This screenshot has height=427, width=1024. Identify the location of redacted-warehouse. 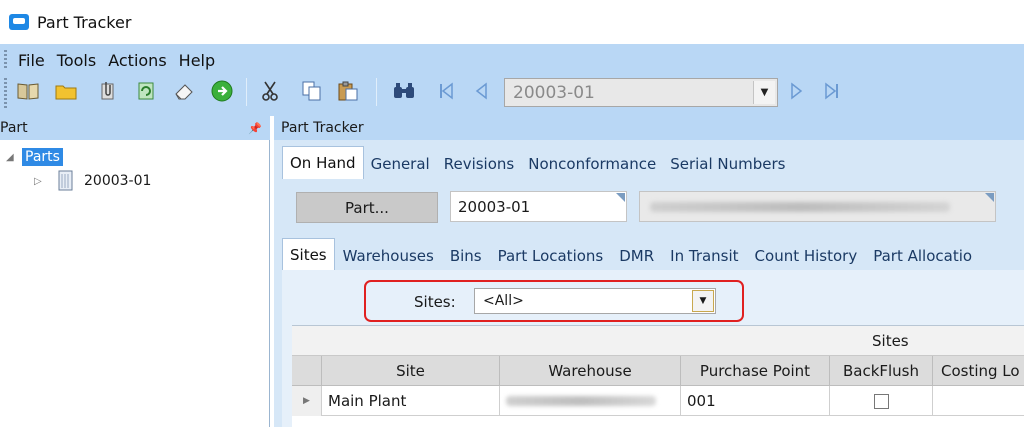
(581, 401).